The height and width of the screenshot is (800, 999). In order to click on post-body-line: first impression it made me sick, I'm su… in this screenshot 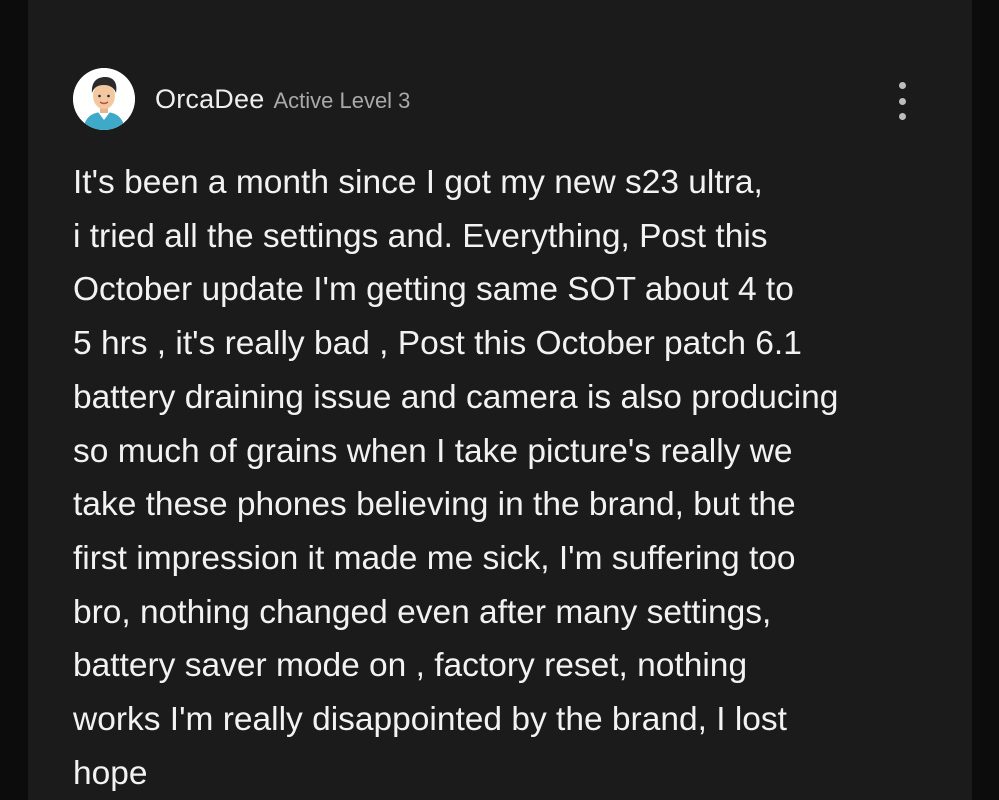, I will do `click(434, 558)`.